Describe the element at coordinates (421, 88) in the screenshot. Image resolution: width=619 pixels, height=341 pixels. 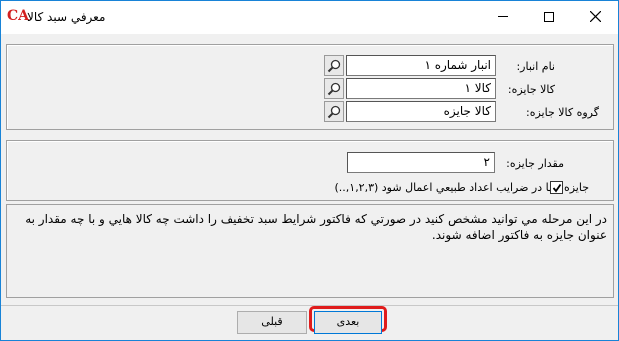
I see `gift-item-field: کالا ۱` at that location.